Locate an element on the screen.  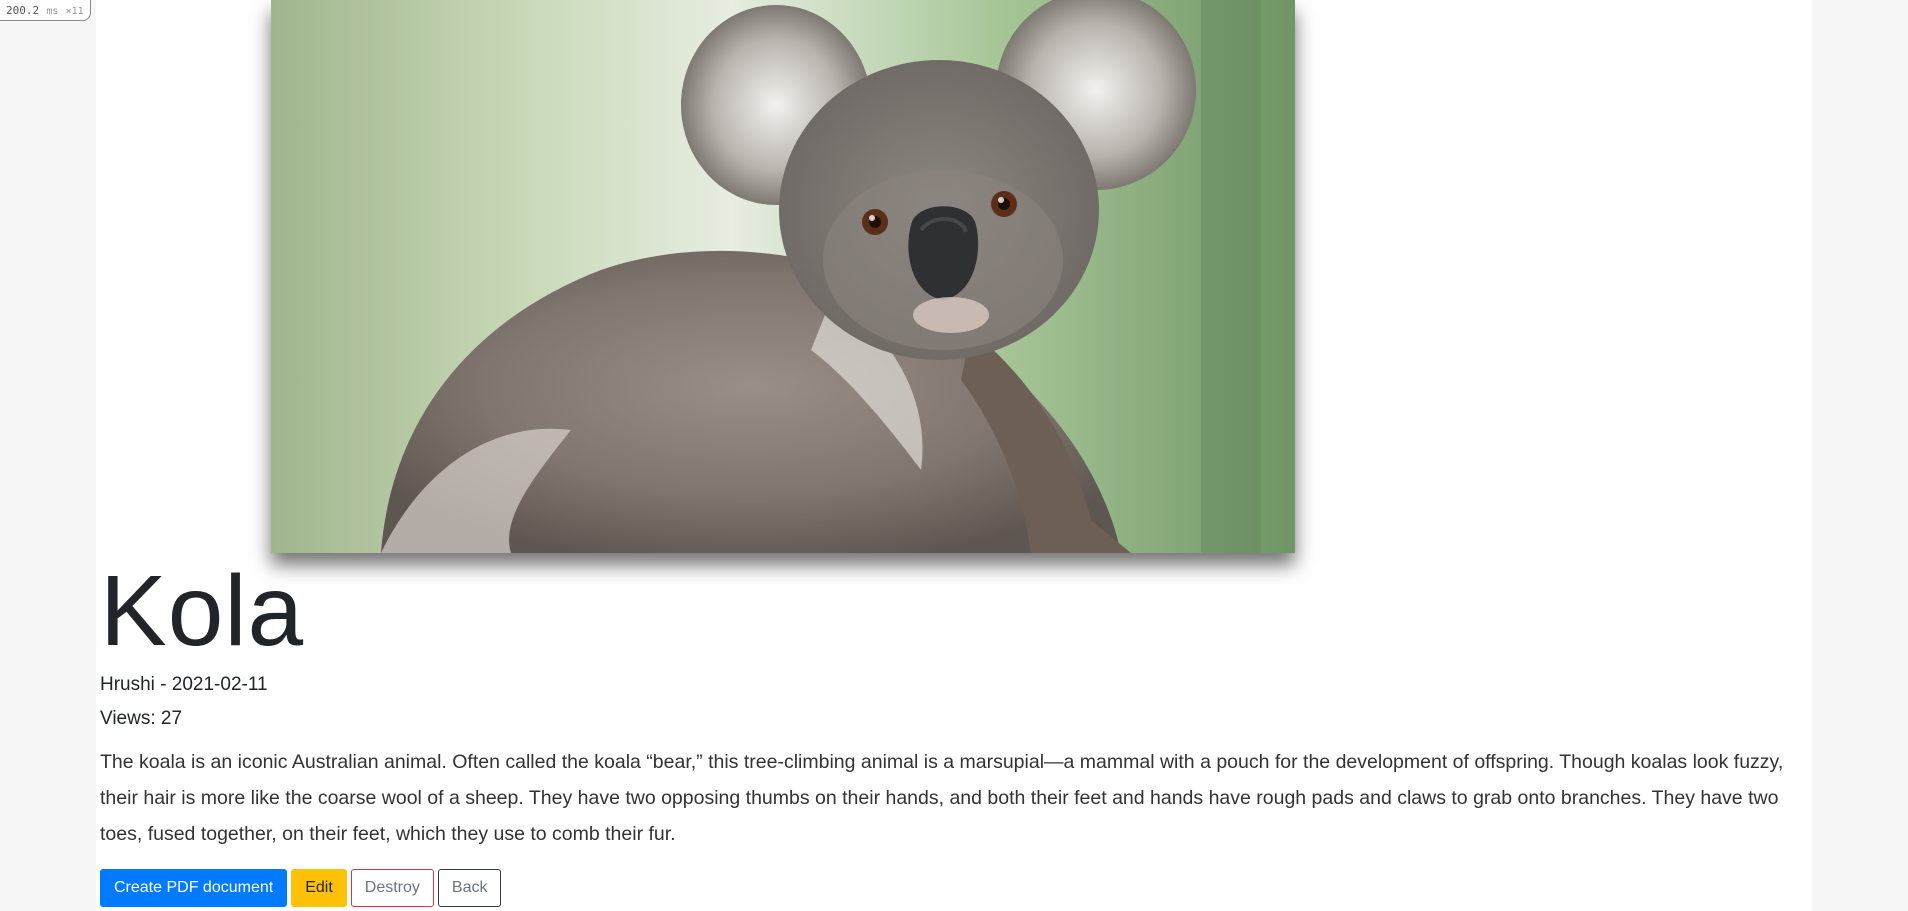
destroy-button: Destroy is located at coordinates (392, 888).